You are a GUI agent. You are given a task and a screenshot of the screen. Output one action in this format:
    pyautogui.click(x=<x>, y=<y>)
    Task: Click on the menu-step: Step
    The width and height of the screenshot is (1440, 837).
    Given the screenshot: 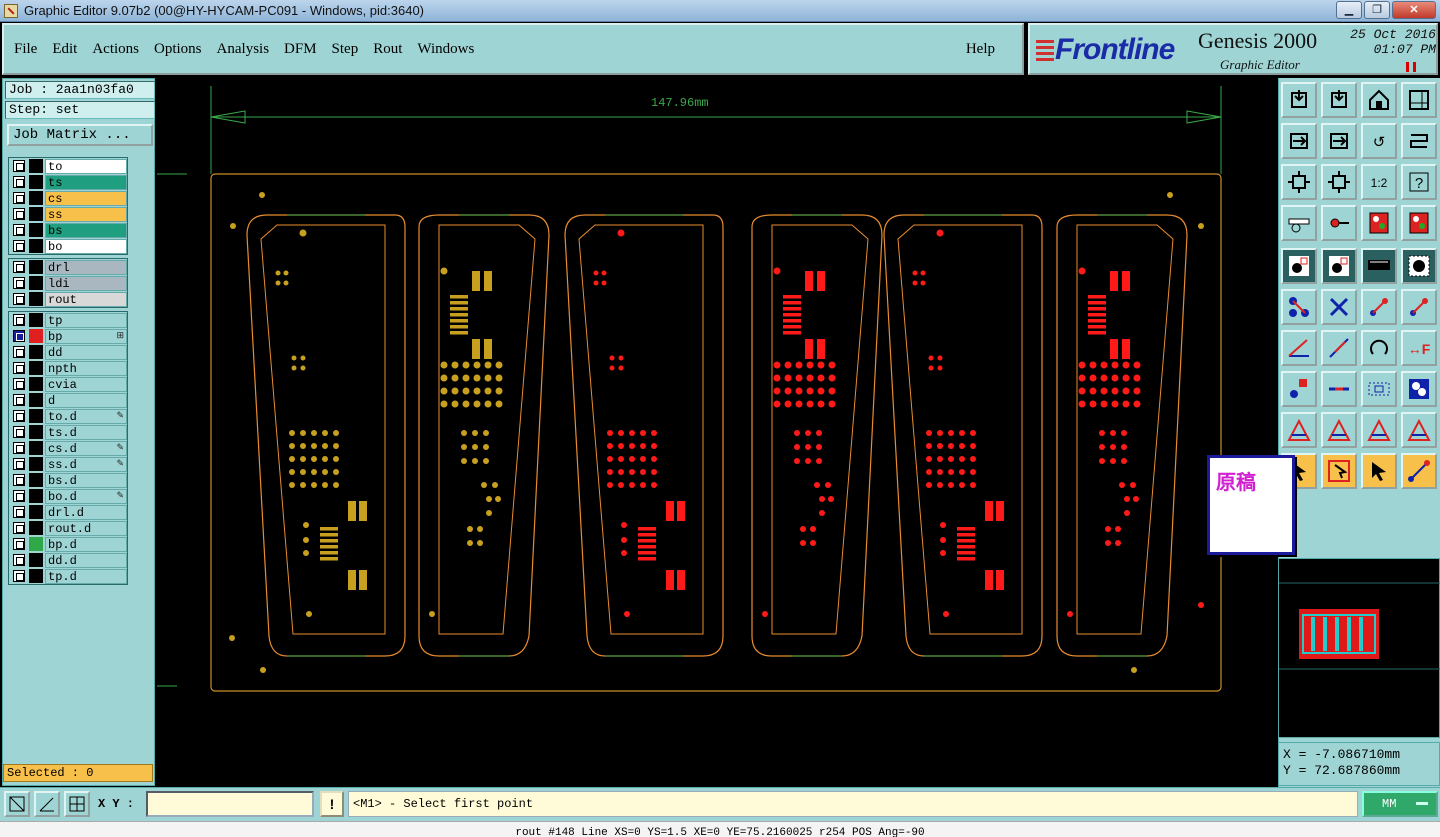 What is the action you would take?
    pyautogui.click(x=345, y=49)
    